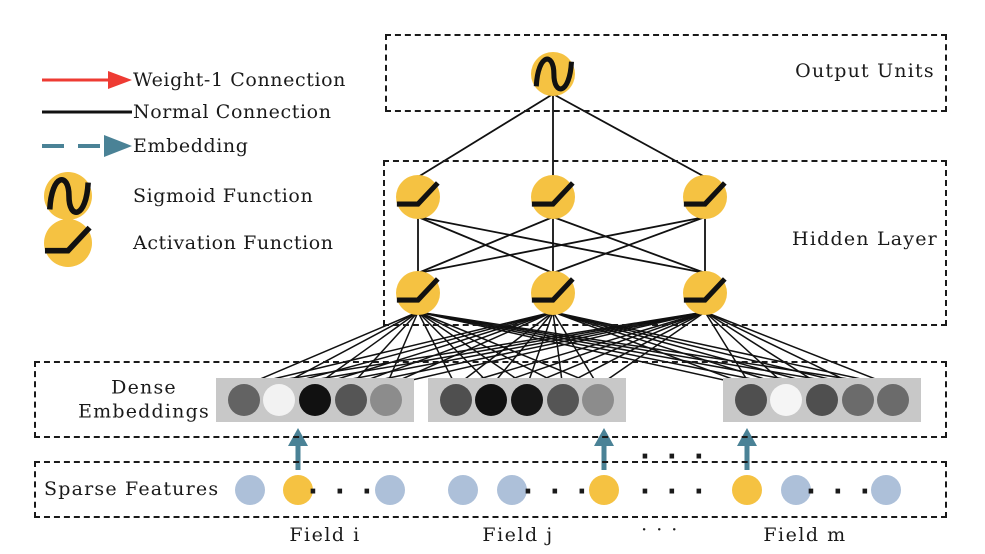 The image size is (985, 554). I want to click on legend-label-4: Sigmoid Function, so click(223, 196).